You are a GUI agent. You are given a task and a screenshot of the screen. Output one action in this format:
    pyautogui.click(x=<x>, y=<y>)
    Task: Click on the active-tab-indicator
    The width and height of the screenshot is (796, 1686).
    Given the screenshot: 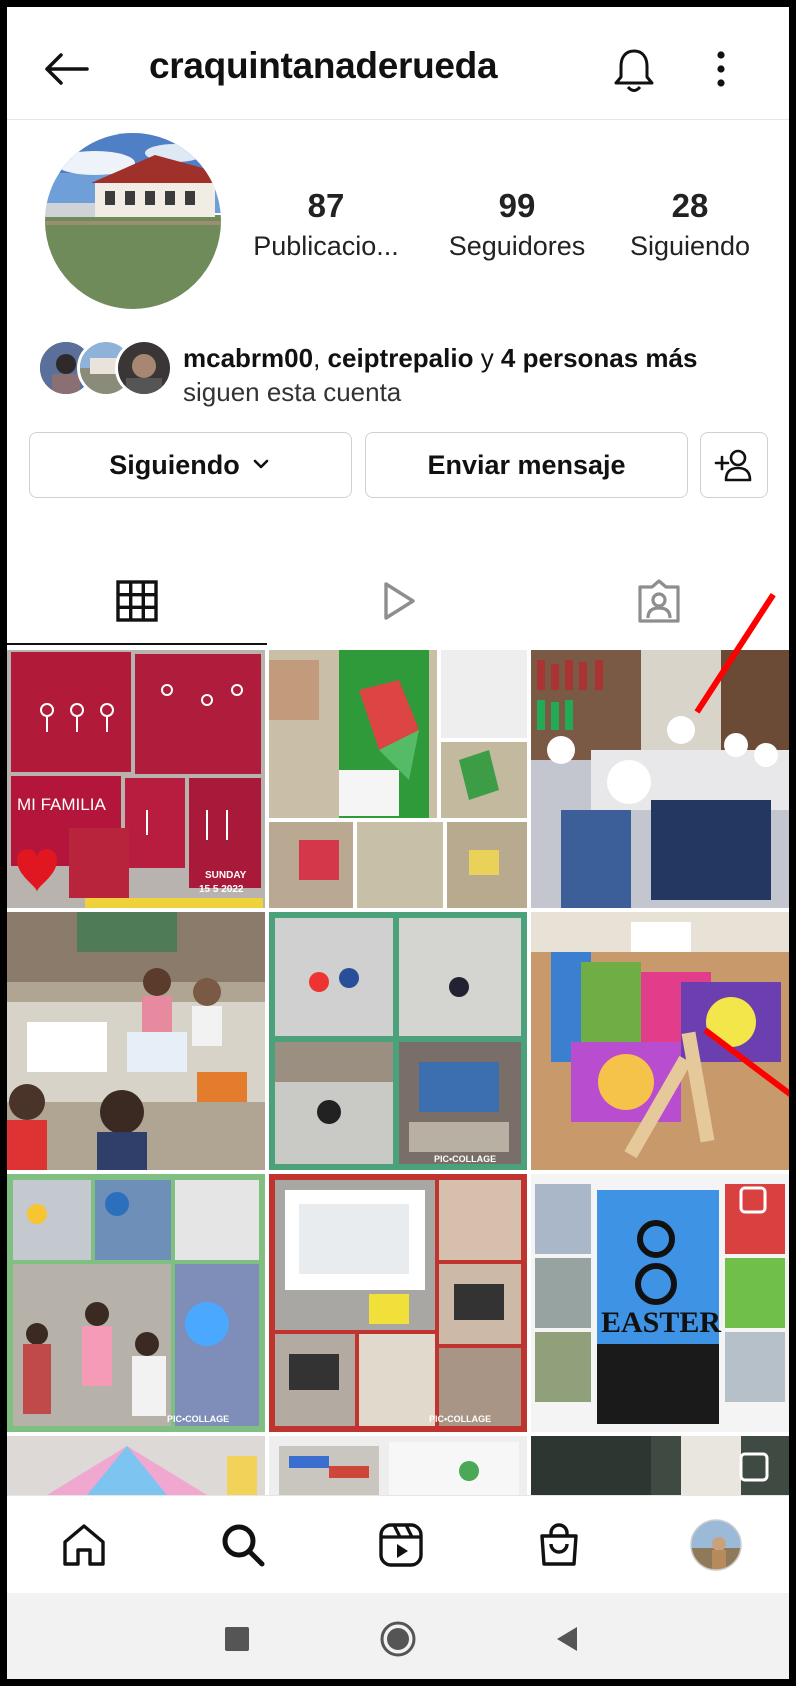 What is the action you would take?
    pyautogui.click(x=137, y=644)
    